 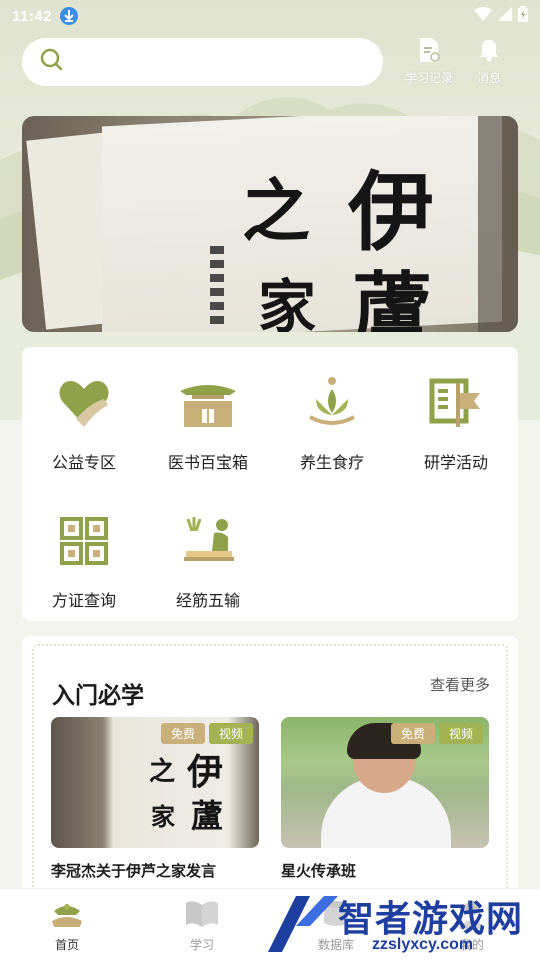 I want to click on course-card: 免费 视频 星火传承班, so click(x=385, y=799).